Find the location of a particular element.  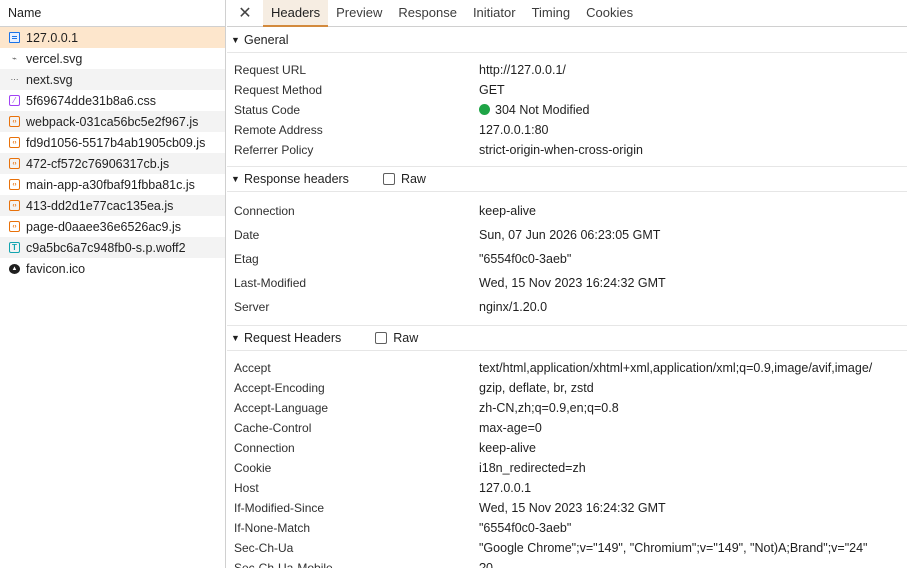

header-row: Cookie i18n_redirected=zh is located at coordinates (567, 468).